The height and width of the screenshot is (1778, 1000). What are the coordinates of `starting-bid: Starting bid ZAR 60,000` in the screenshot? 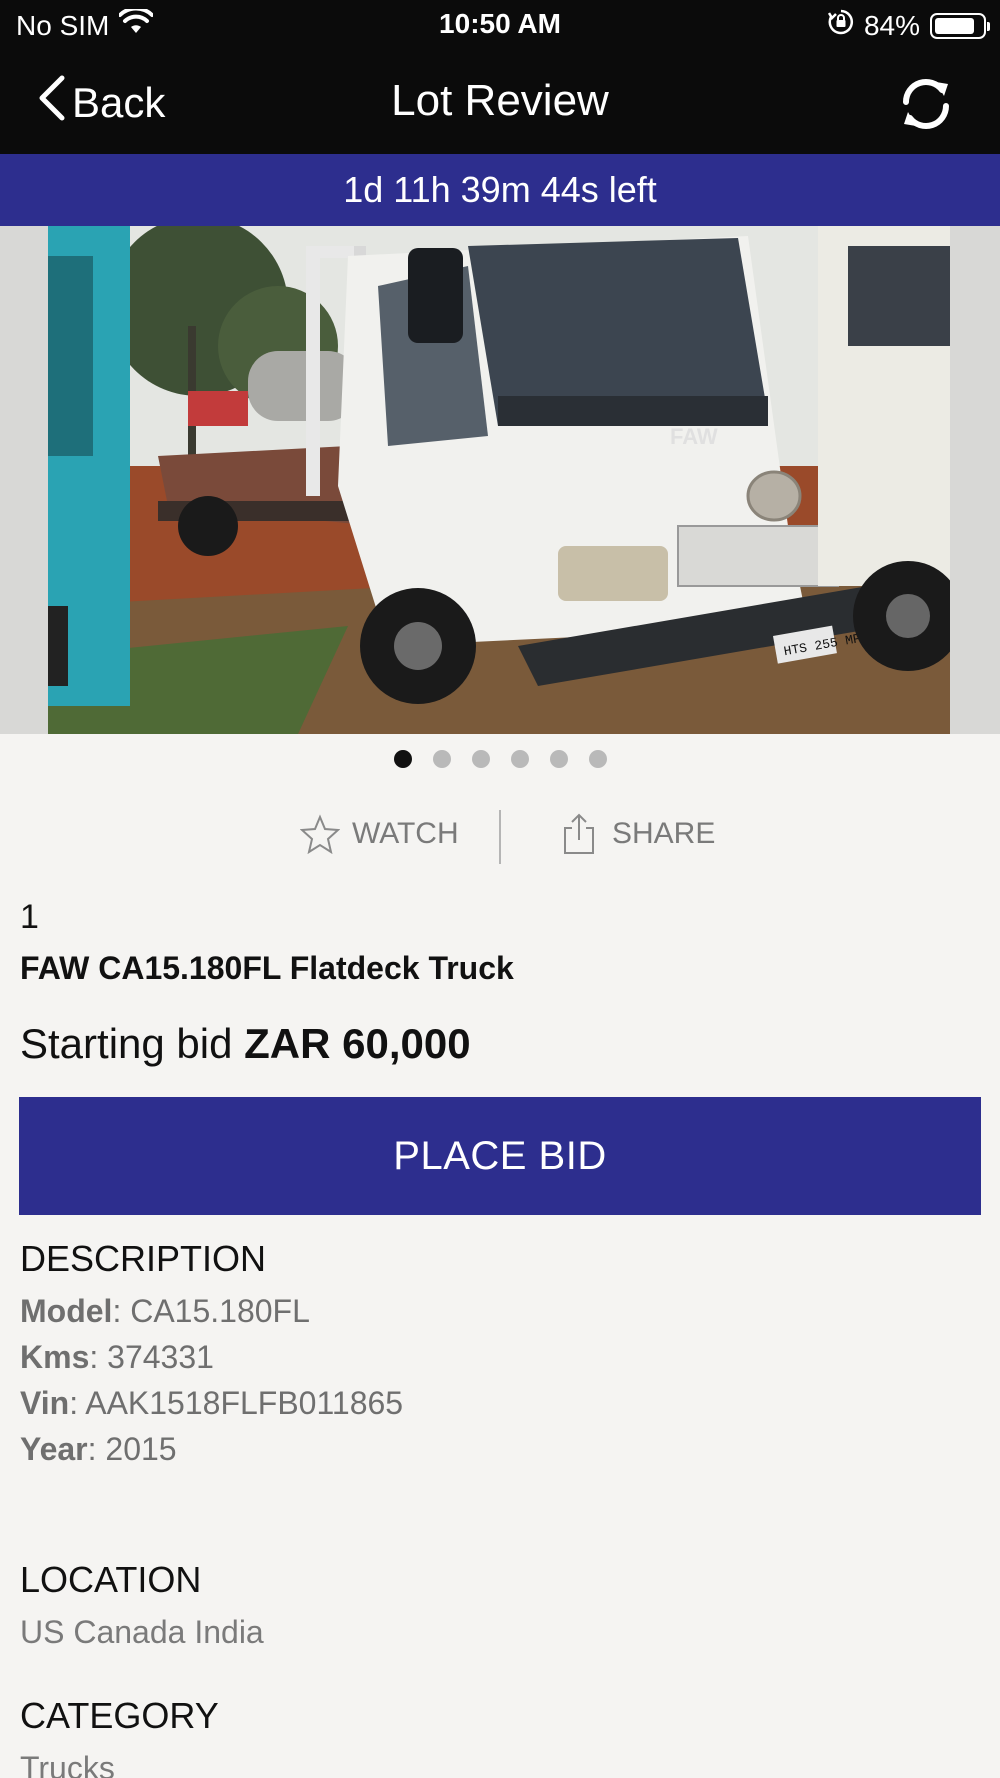 It's located at (245, 1044).